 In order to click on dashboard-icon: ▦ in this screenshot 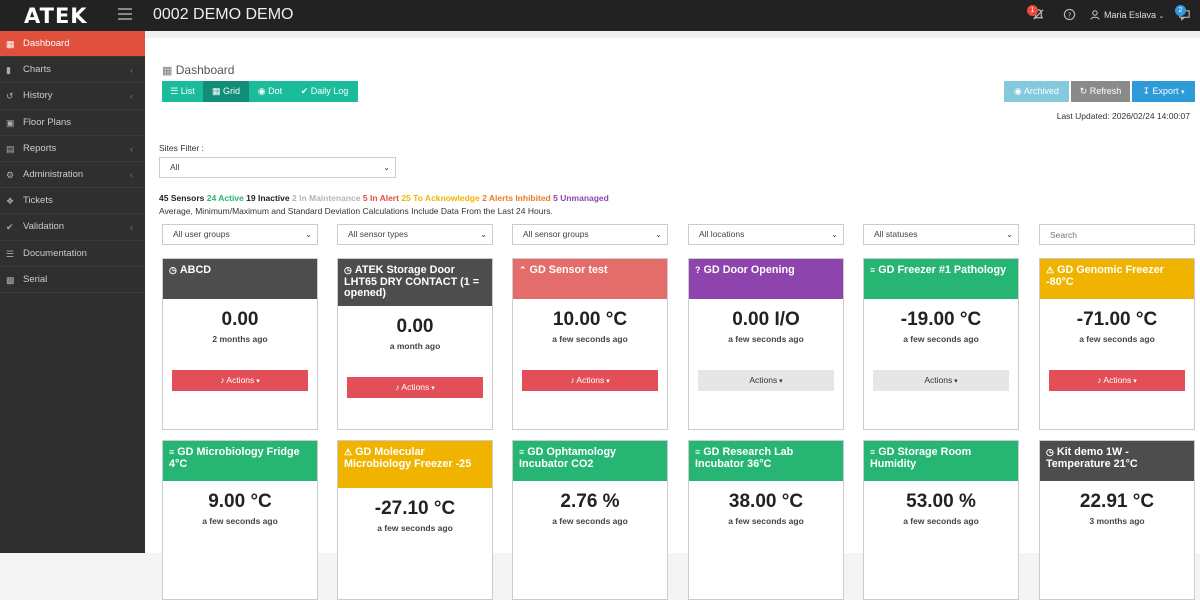, I will do `click(10, 44)`.